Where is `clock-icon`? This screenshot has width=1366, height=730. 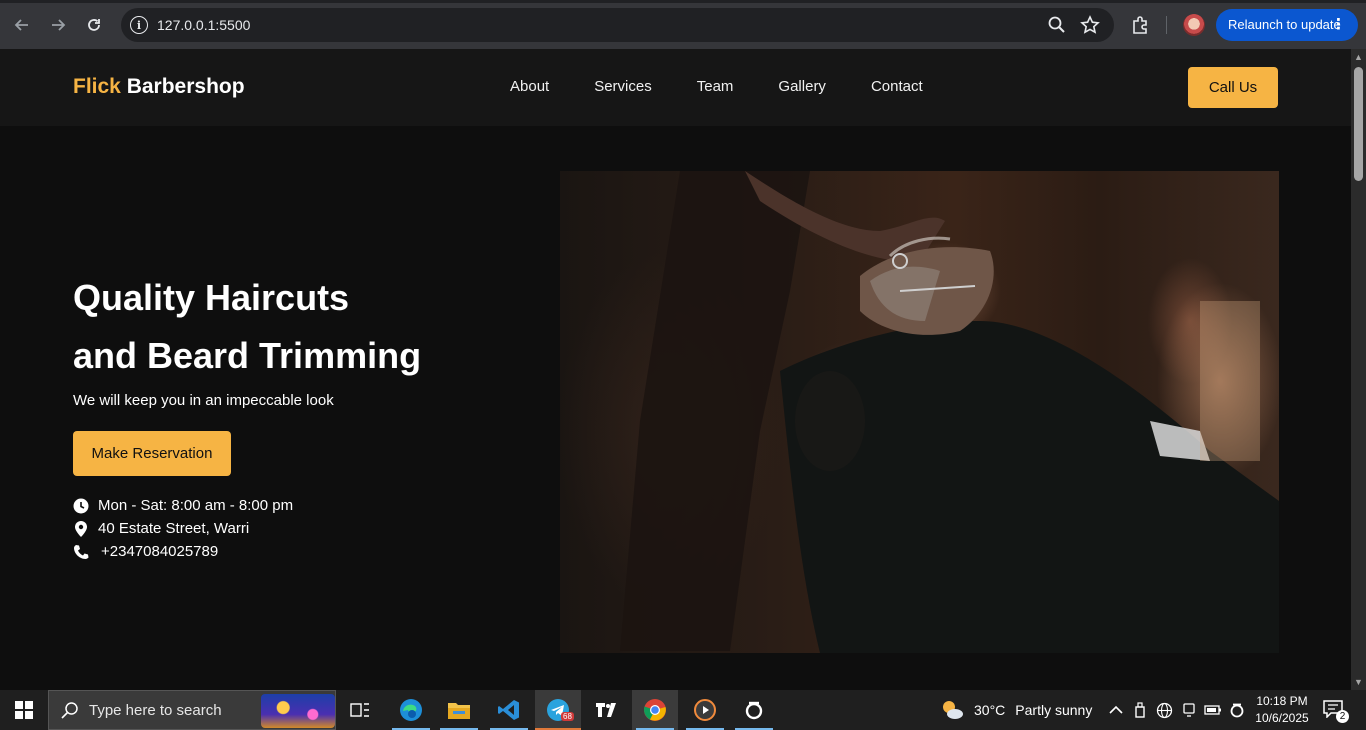
clock-icon is located at coordinates (81, 506).